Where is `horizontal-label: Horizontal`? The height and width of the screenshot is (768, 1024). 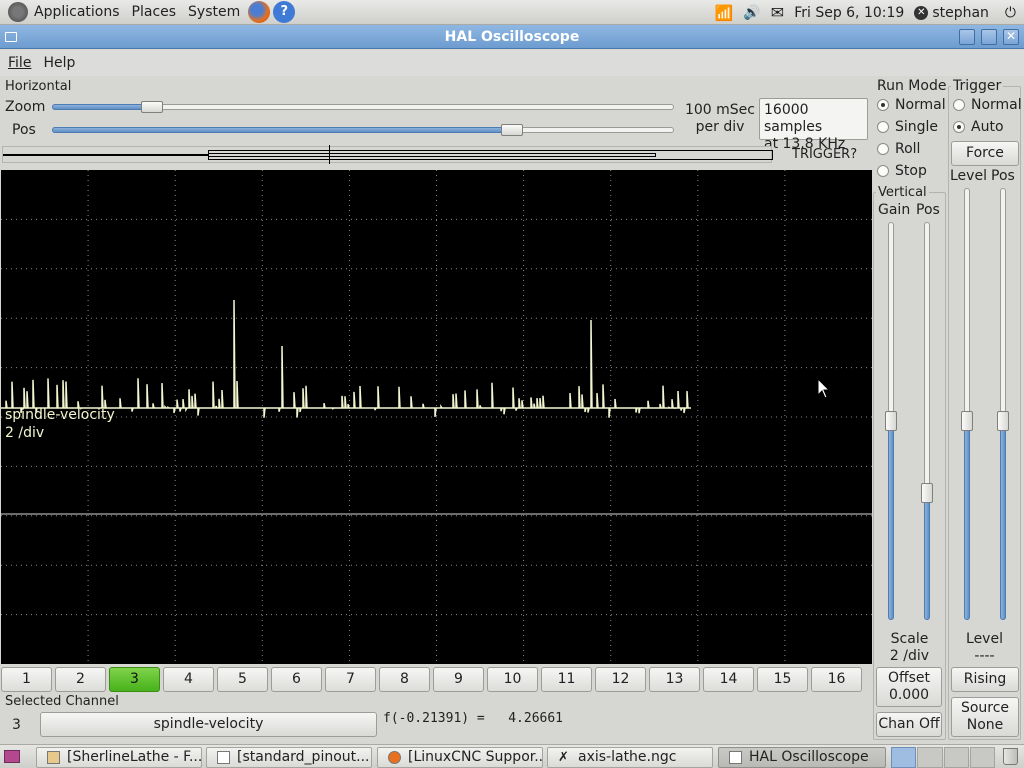
horizontal-label: Horizontal is located at coordinates (38, 86).